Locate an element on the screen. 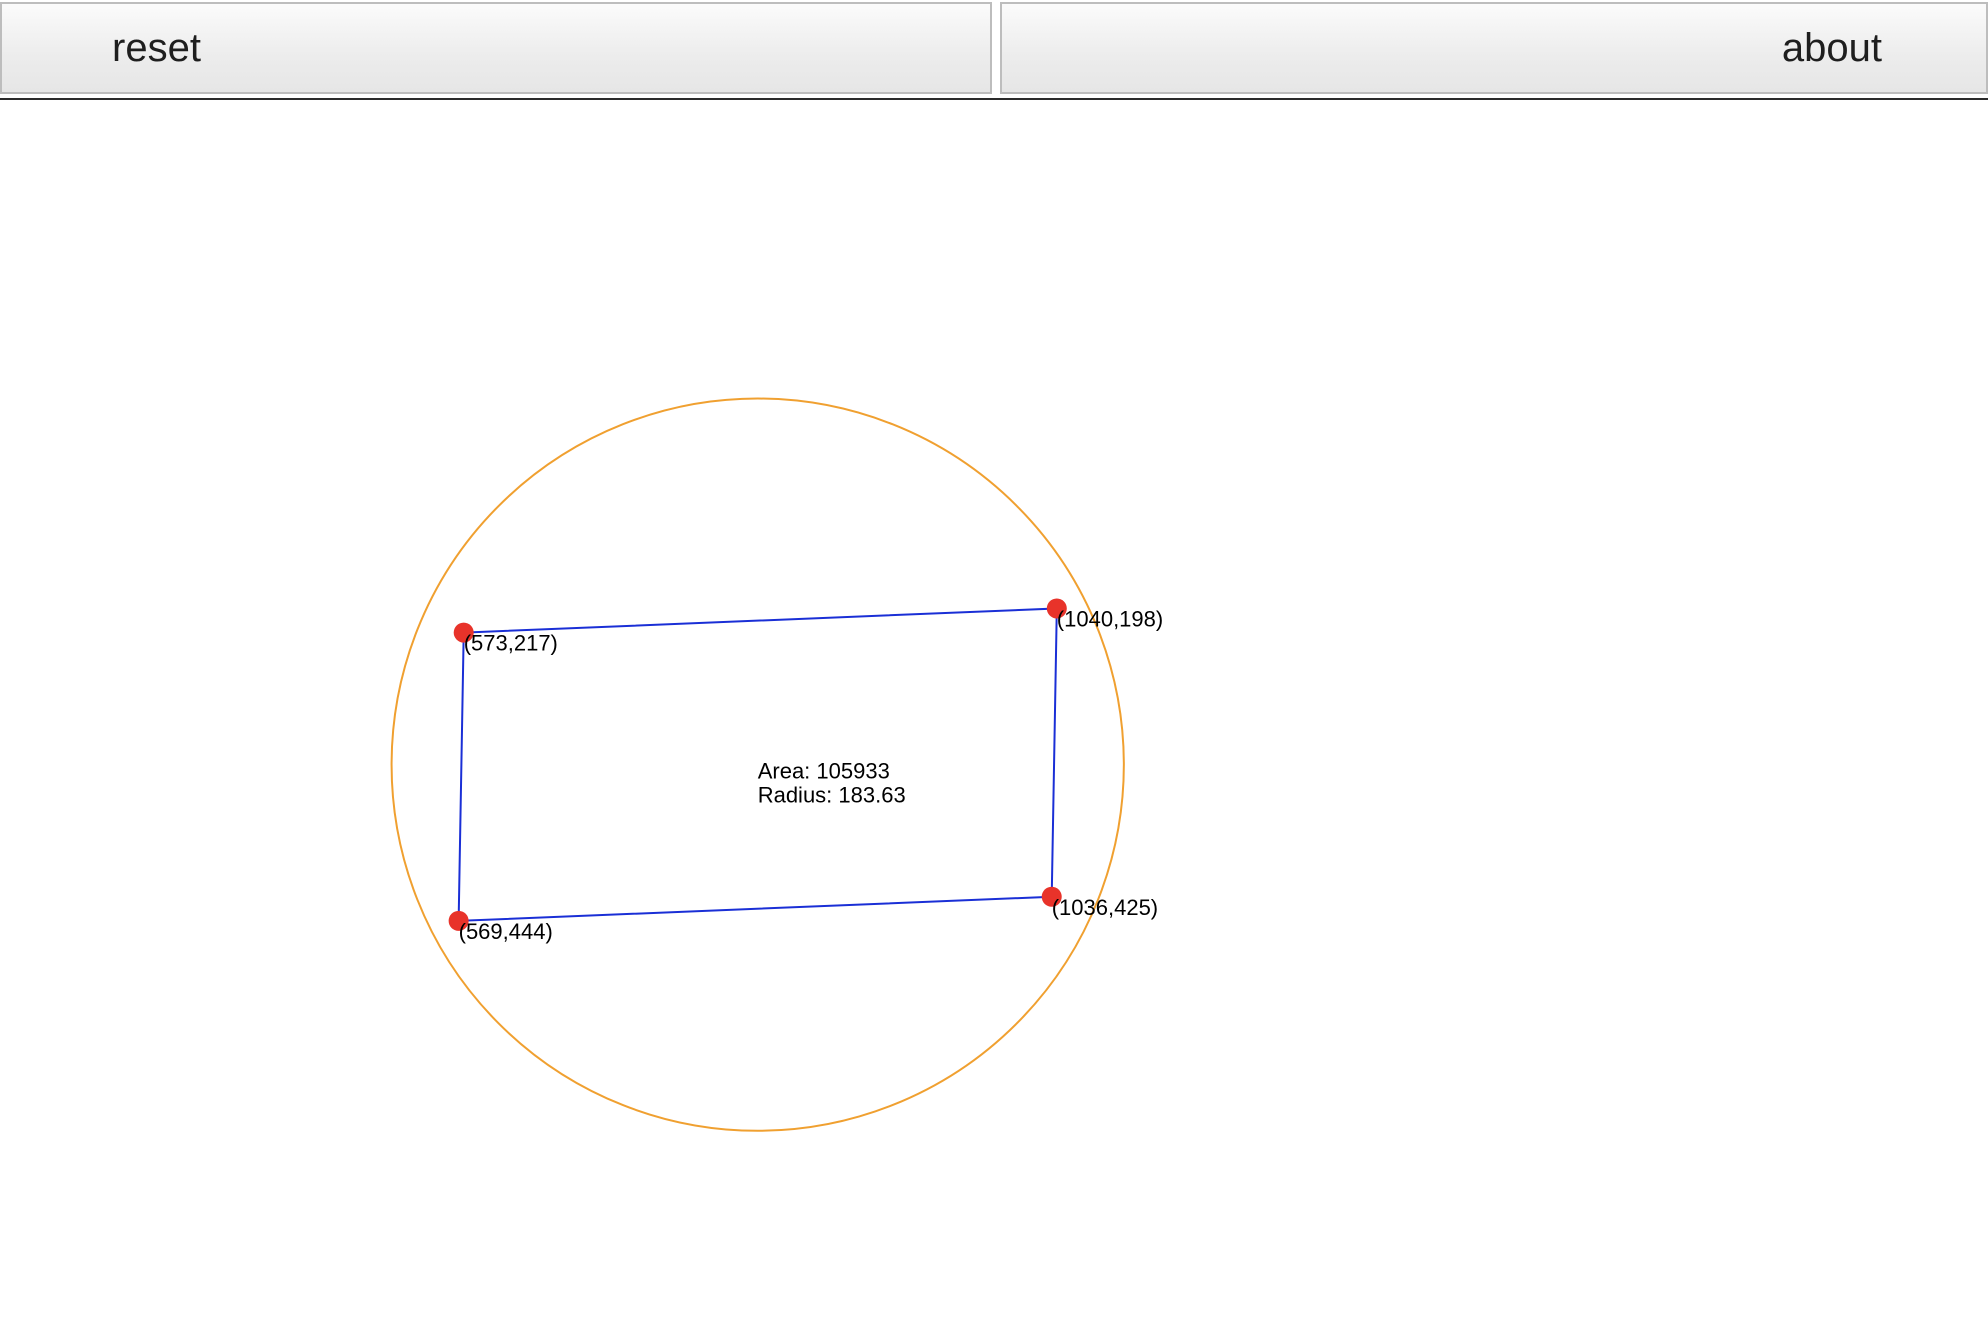  vertex-coordinate-label: (1040,198) is located at coordinates (1110, 618).